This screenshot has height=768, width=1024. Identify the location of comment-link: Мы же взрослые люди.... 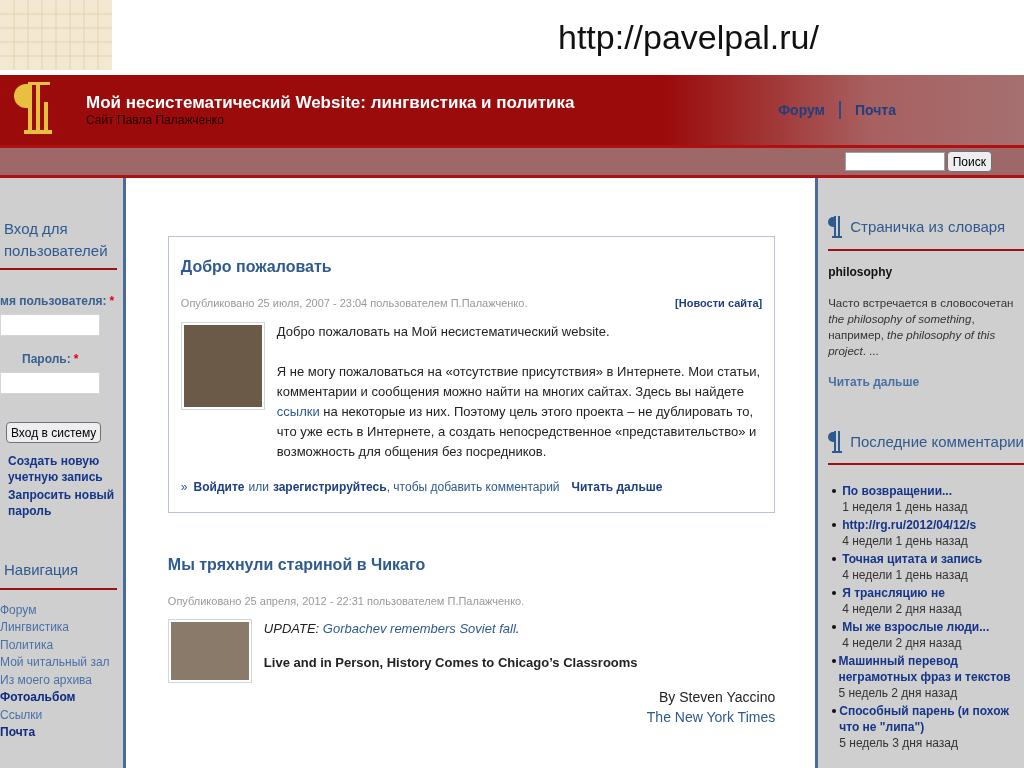
(918, 627).